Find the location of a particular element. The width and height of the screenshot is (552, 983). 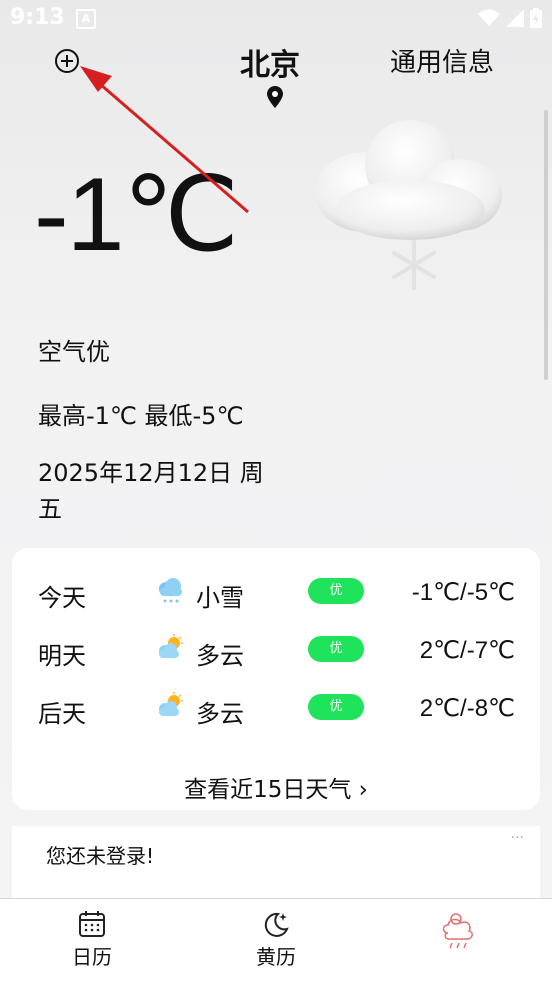

tab-weather is located at coordinates (460, 932).